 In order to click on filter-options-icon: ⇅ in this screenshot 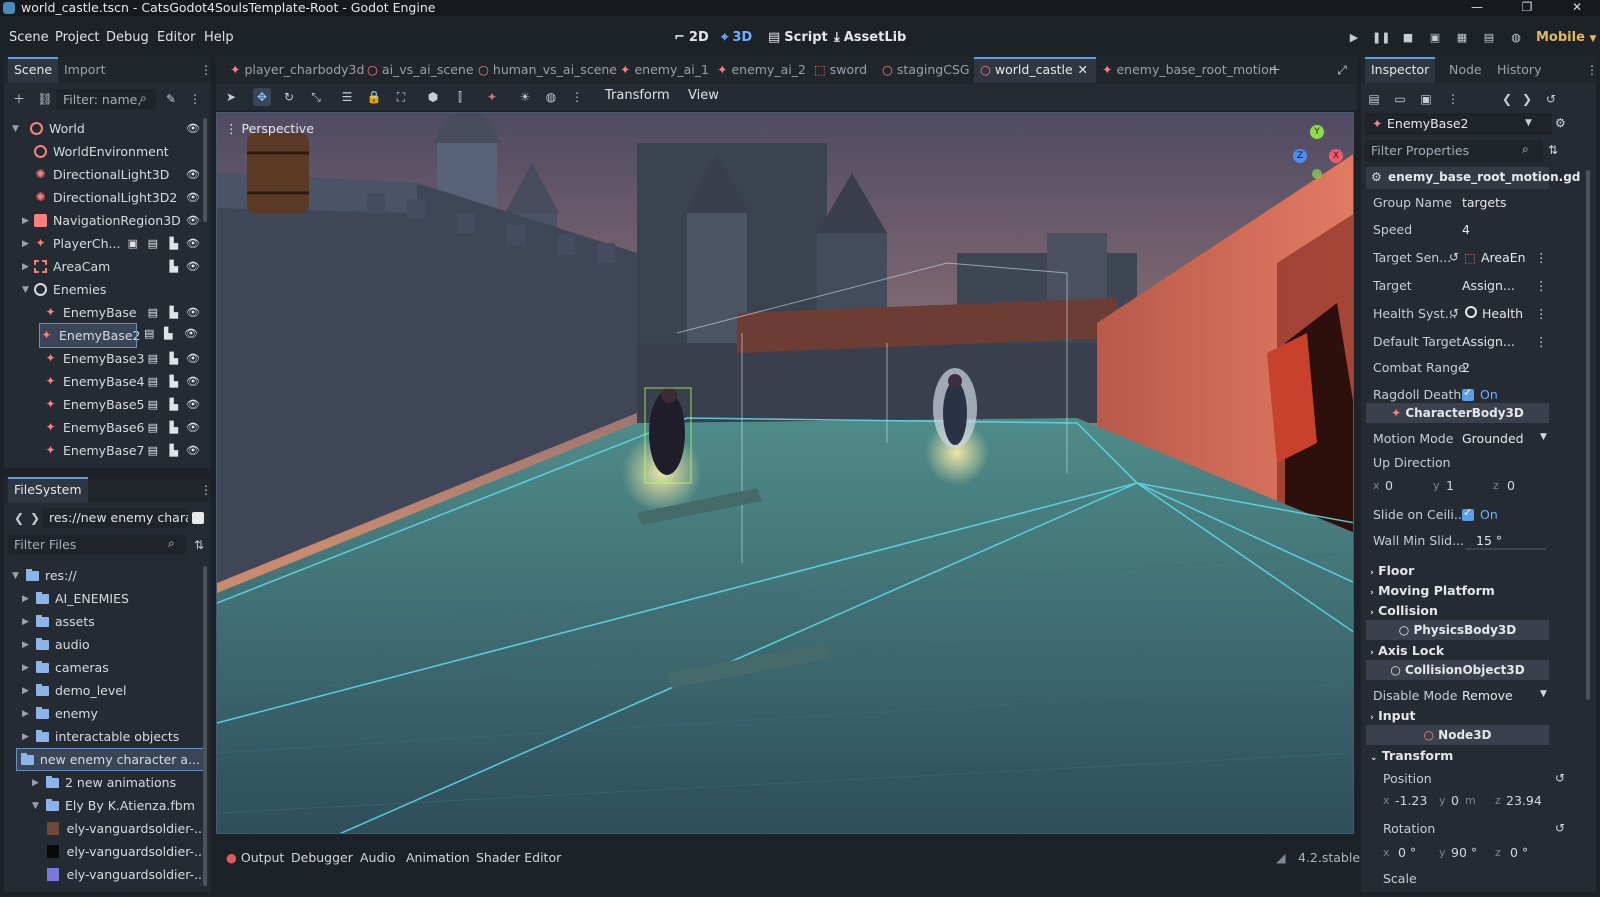, I will do `click(1553, 150)`.